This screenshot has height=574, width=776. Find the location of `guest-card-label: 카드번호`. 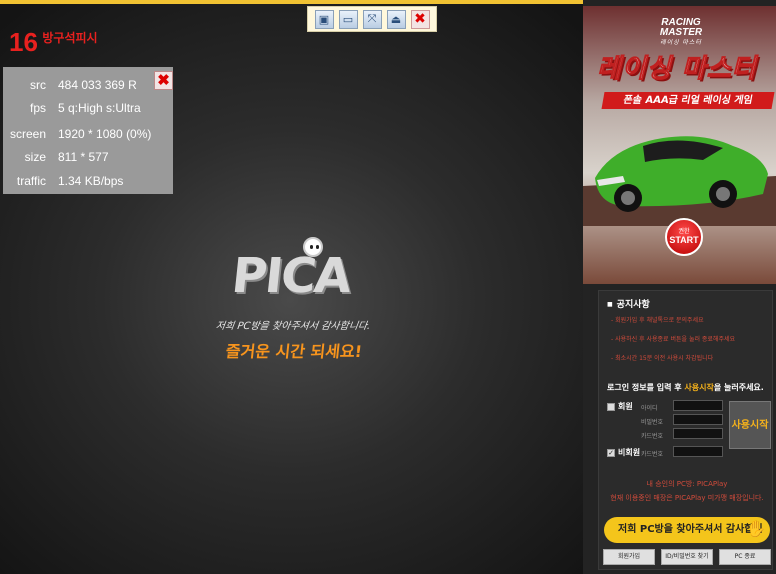

guest-card-label: 카드번호 is located at coordinates (652, 454).